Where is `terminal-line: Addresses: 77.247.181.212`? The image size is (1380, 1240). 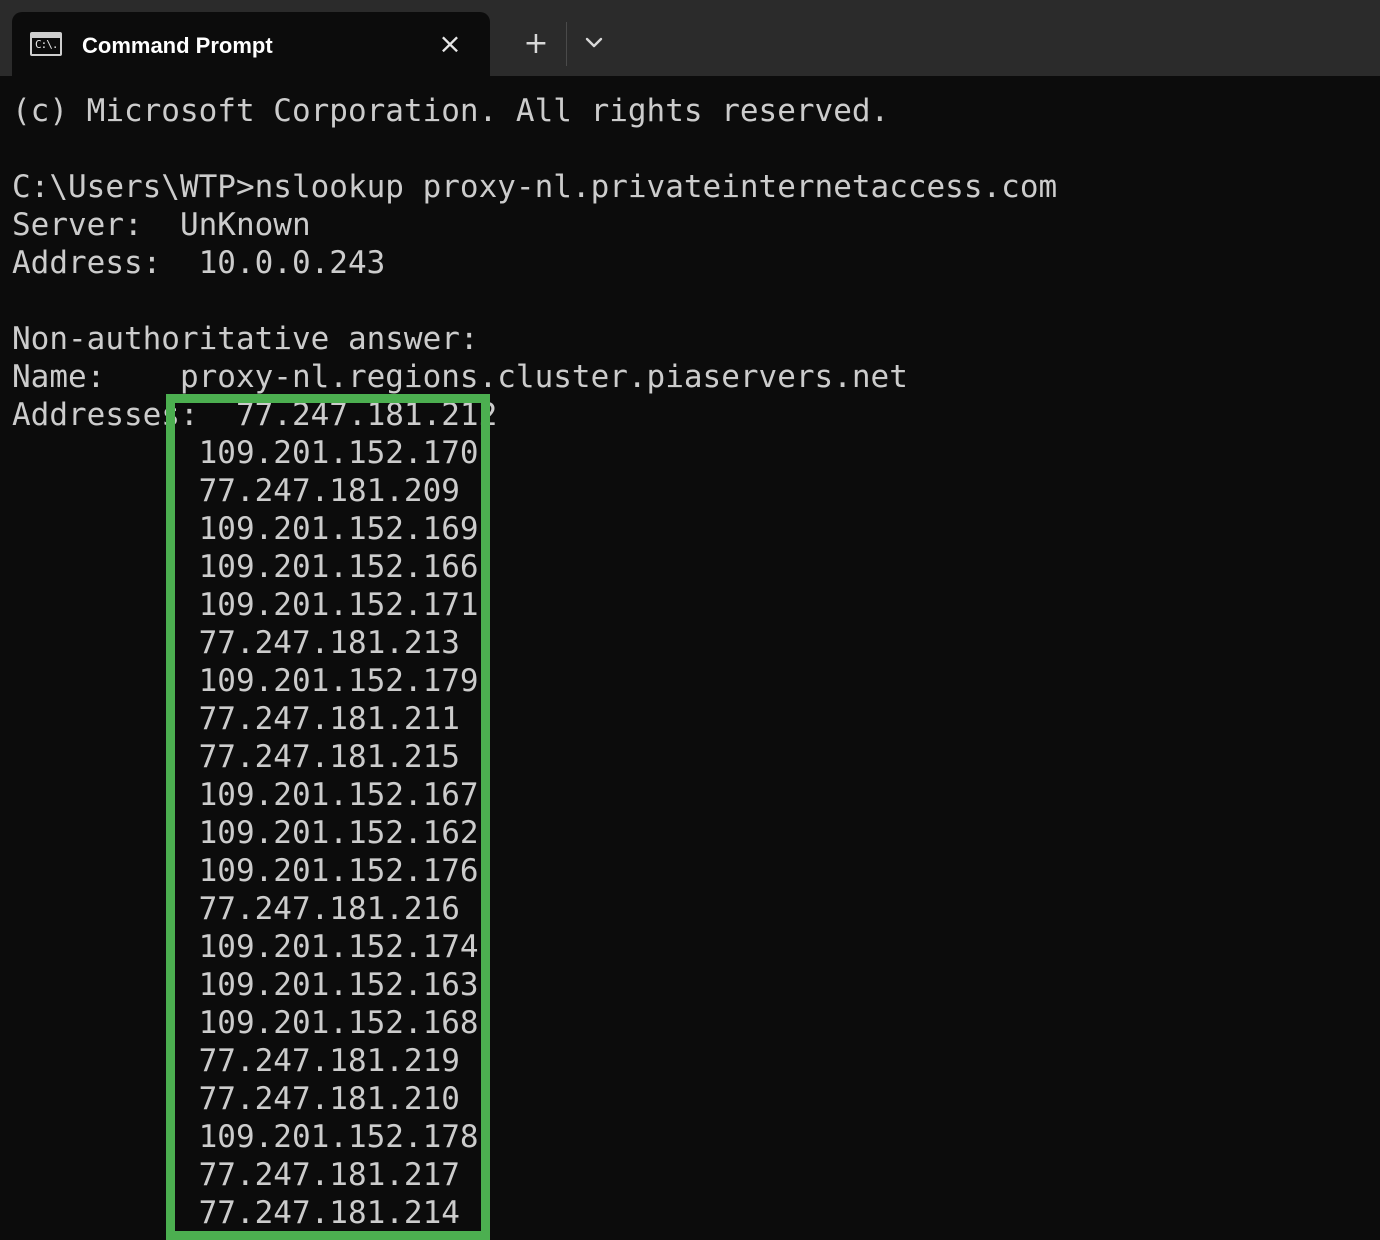
terminal-line: Addresses: 77.247.181.212 is located at coordinates (255, 415).